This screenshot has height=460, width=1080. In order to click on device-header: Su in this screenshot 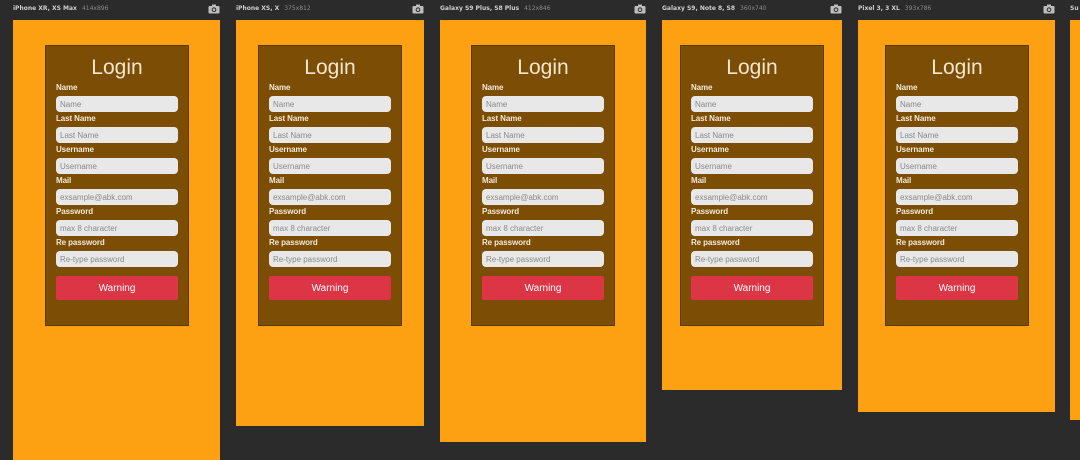, I will do `click(1075, 12)`.